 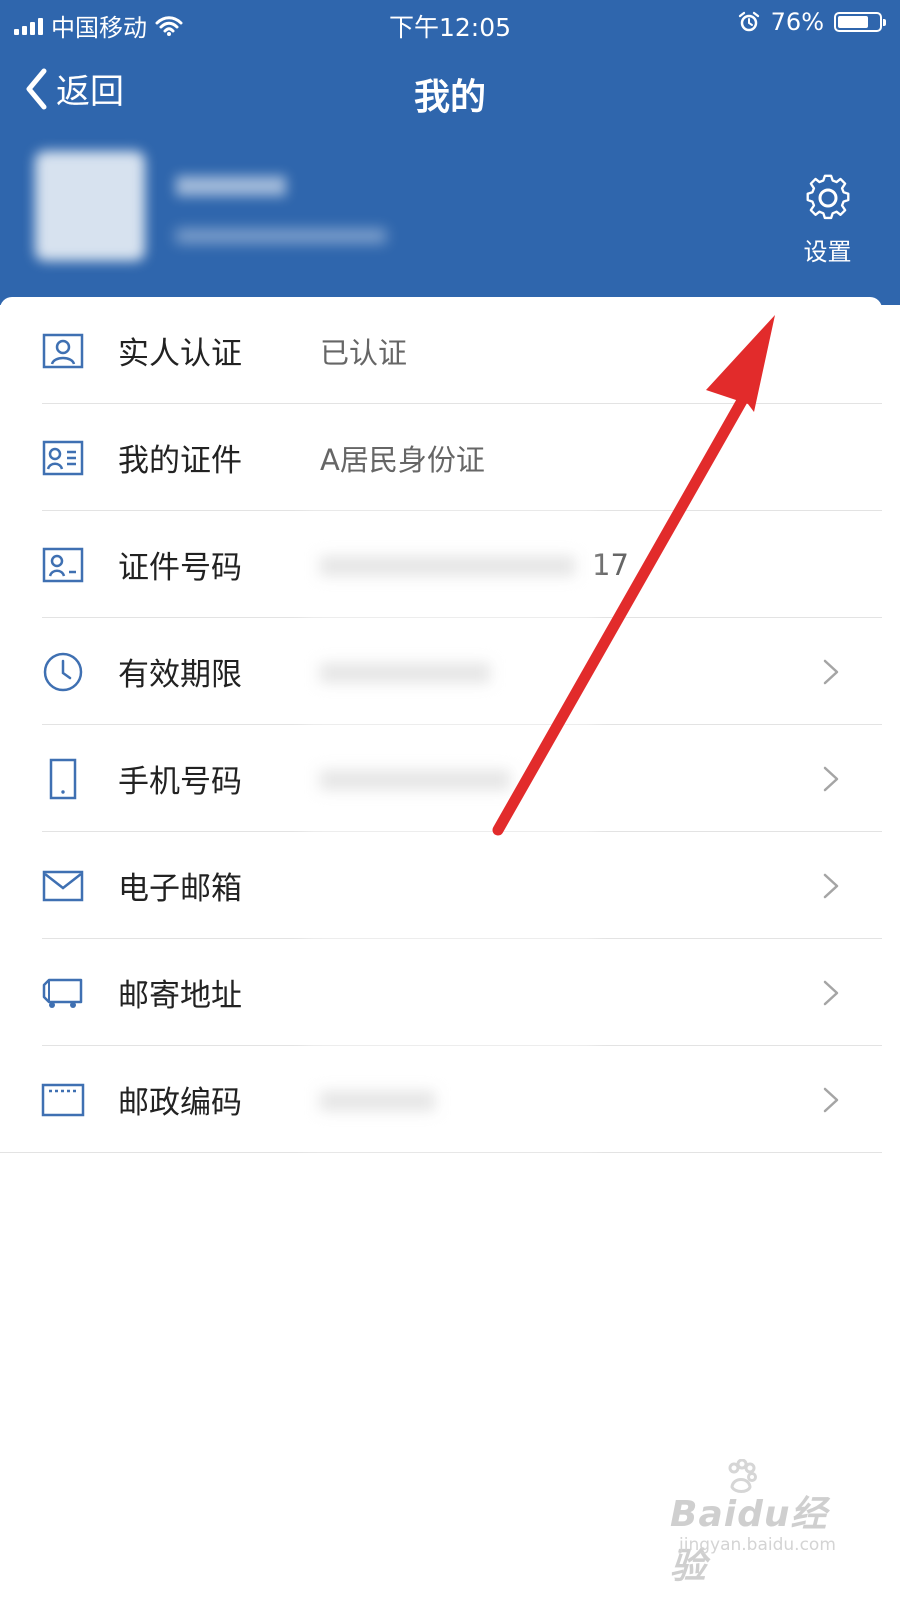 What do you see at coordinates (853, 22) in the screenshot?
I see `battery-level-fill` at bounding box center [853, 22].